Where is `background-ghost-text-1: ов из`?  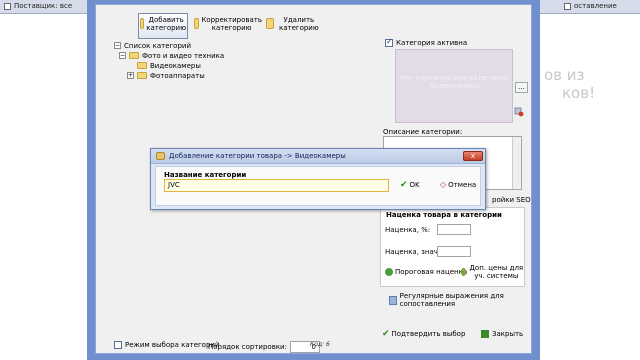
background-ghost-text-1: ов из is located at coordinates (564, 75).